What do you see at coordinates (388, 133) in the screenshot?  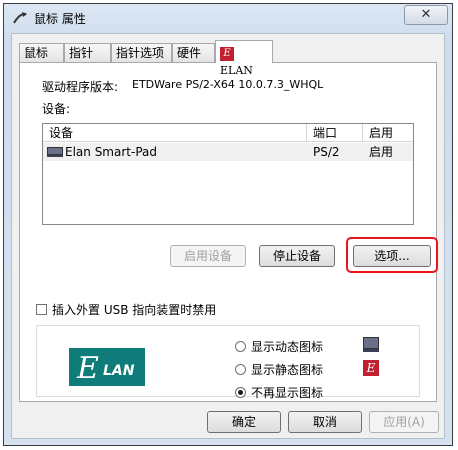 I see `column-header-enabled: 启用` at bounding box center [388, 133].